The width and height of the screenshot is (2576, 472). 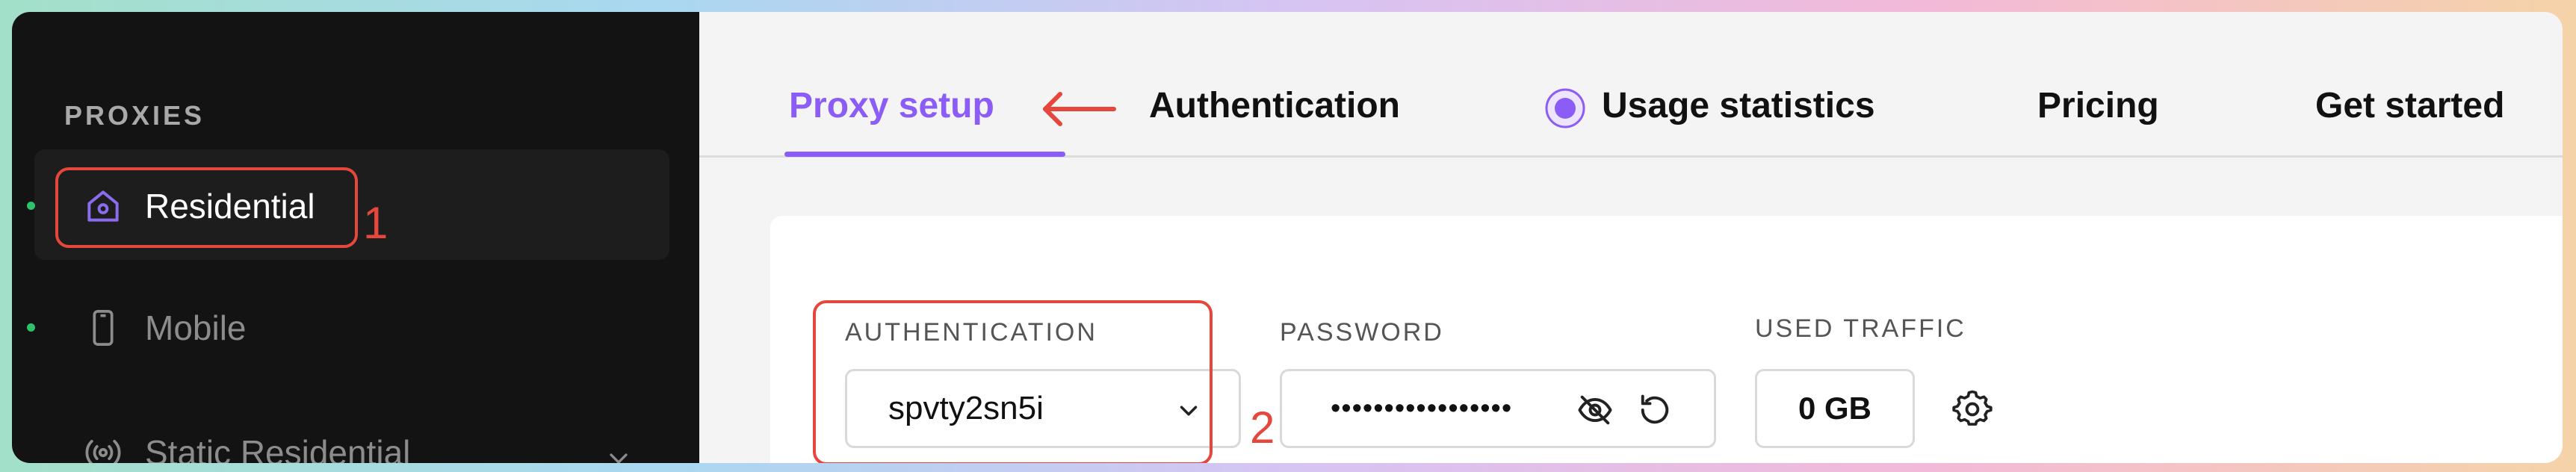 I want to click on sidebar-item-static-residential: Static Residential, so click(x=245, y=446).